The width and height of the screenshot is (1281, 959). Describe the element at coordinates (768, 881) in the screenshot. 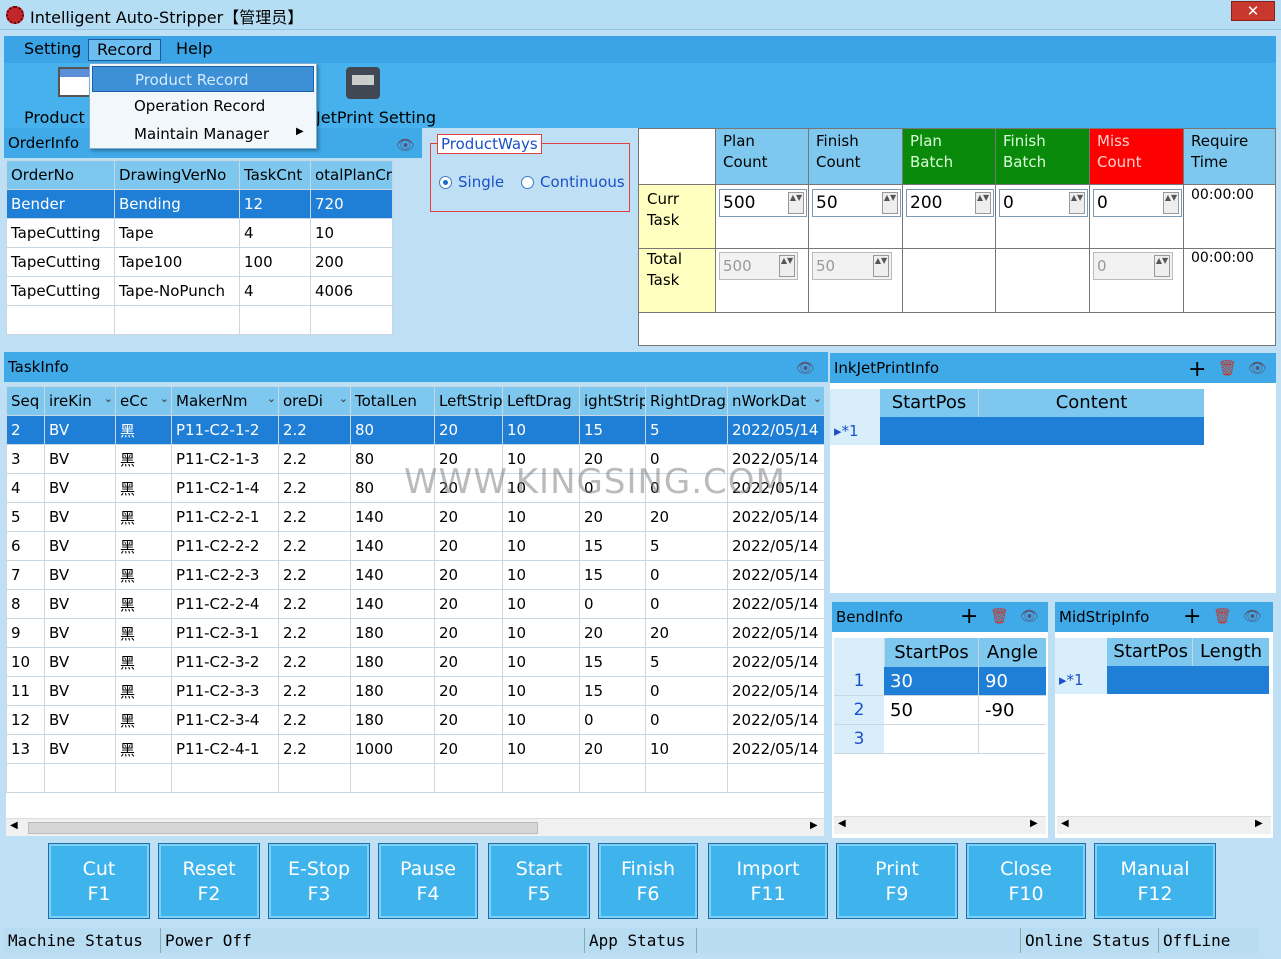

I see `function-button-import: Import F11` at that location.